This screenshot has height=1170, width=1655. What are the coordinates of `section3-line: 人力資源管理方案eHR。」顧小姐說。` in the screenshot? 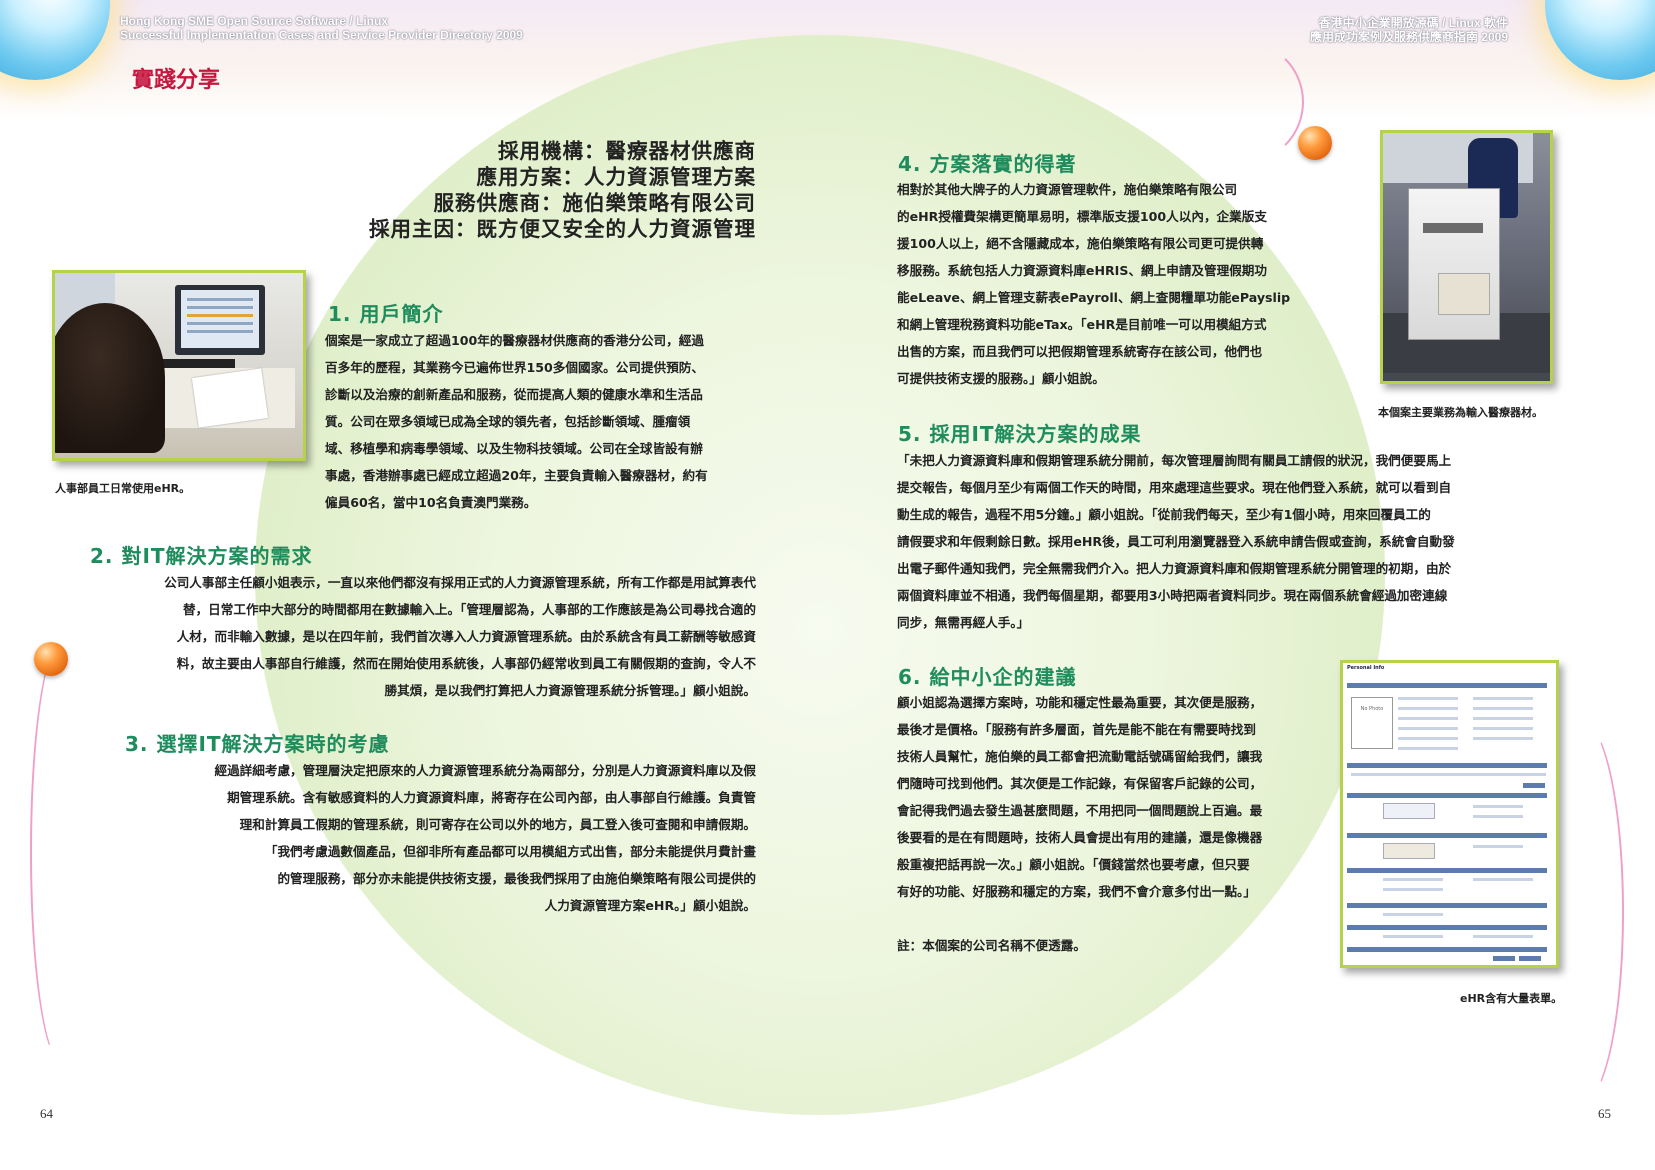 It's located at (650, 905).